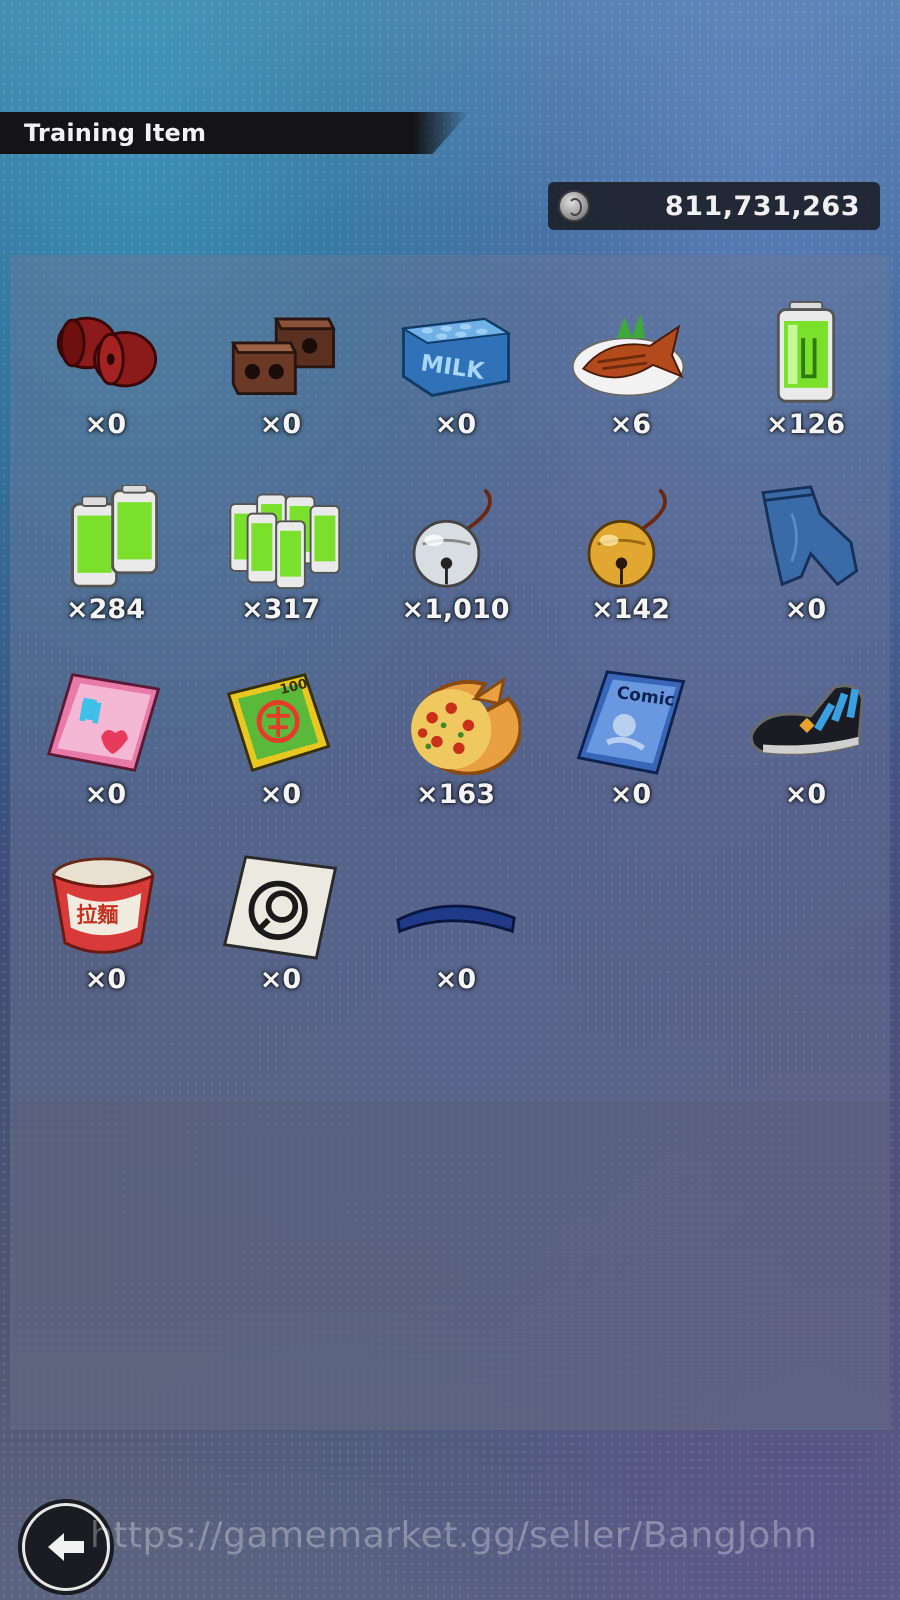 The width and height of the screenshot is (900, 1600). I want to click on emblem-card-icon, so click(279, 907).